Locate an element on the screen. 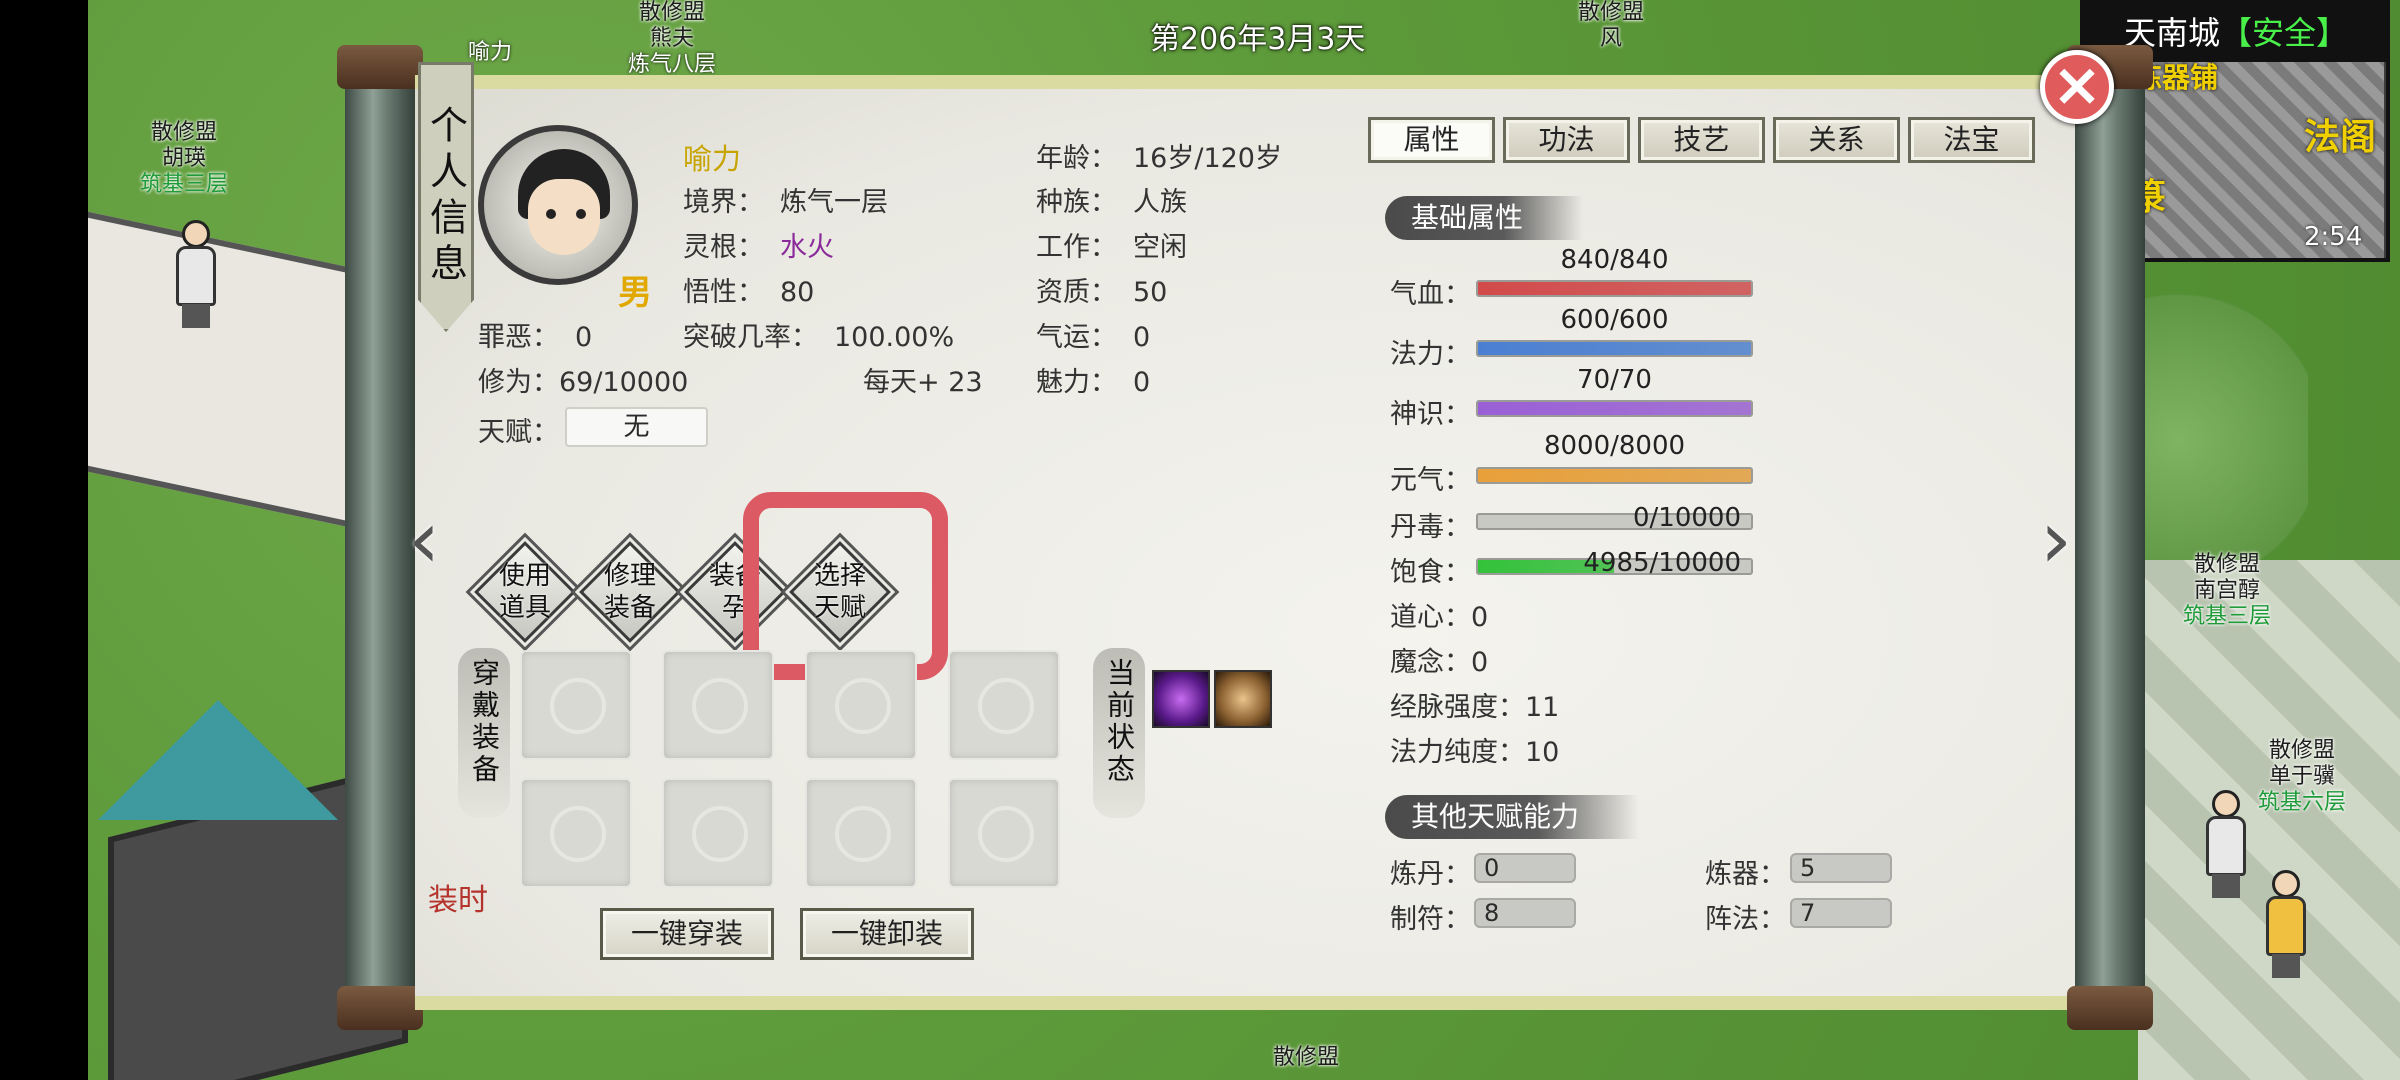 This screenshot has height=1080, width=2400. breakthrough-row: 突破几率： 100.00% is located at coordinates (819, 337).